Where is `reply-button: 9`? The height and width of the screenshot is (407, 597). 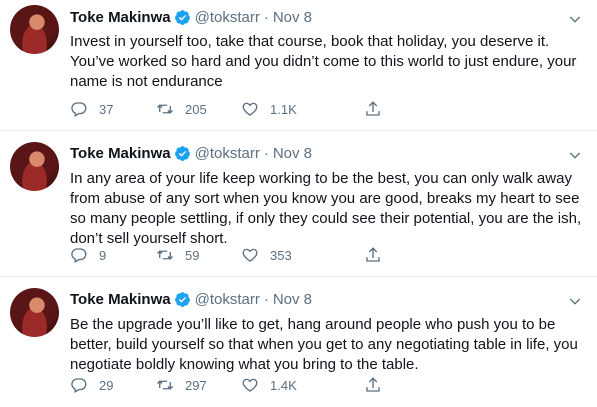
reply-button: 9 is located at coordinates (113, 255).